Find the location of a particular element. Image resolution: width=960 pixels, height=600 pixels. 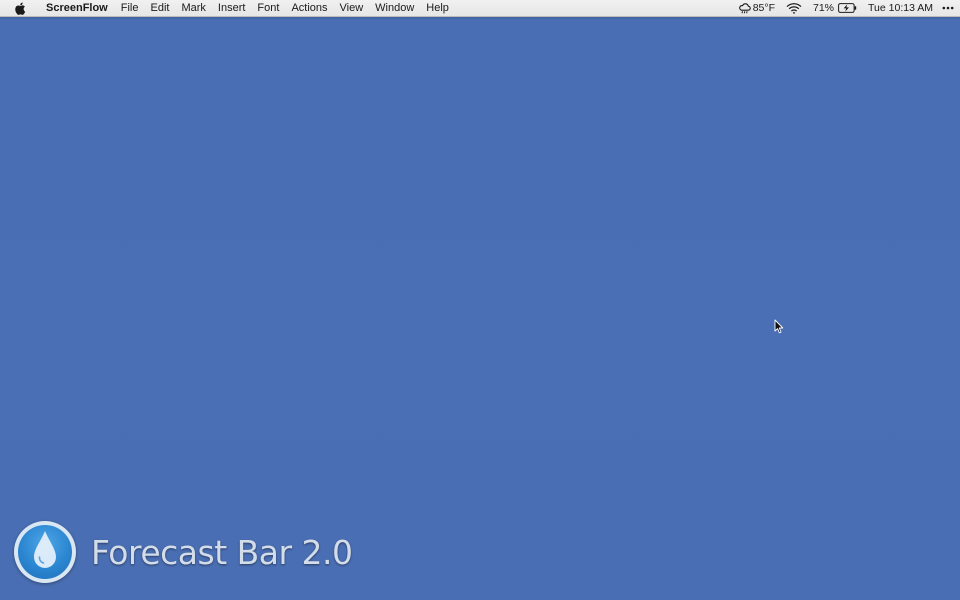

menu-mark: Mark is located at coordinates (193, 8).